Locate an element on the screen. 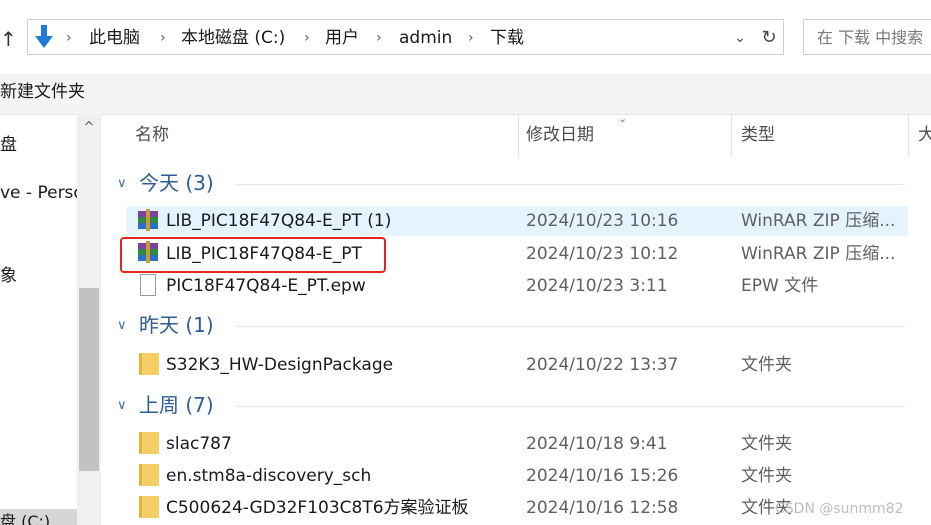 The image size is (931, 525). file-modified: 2024/10/23 3:11 is located at coordinates (597, 286).